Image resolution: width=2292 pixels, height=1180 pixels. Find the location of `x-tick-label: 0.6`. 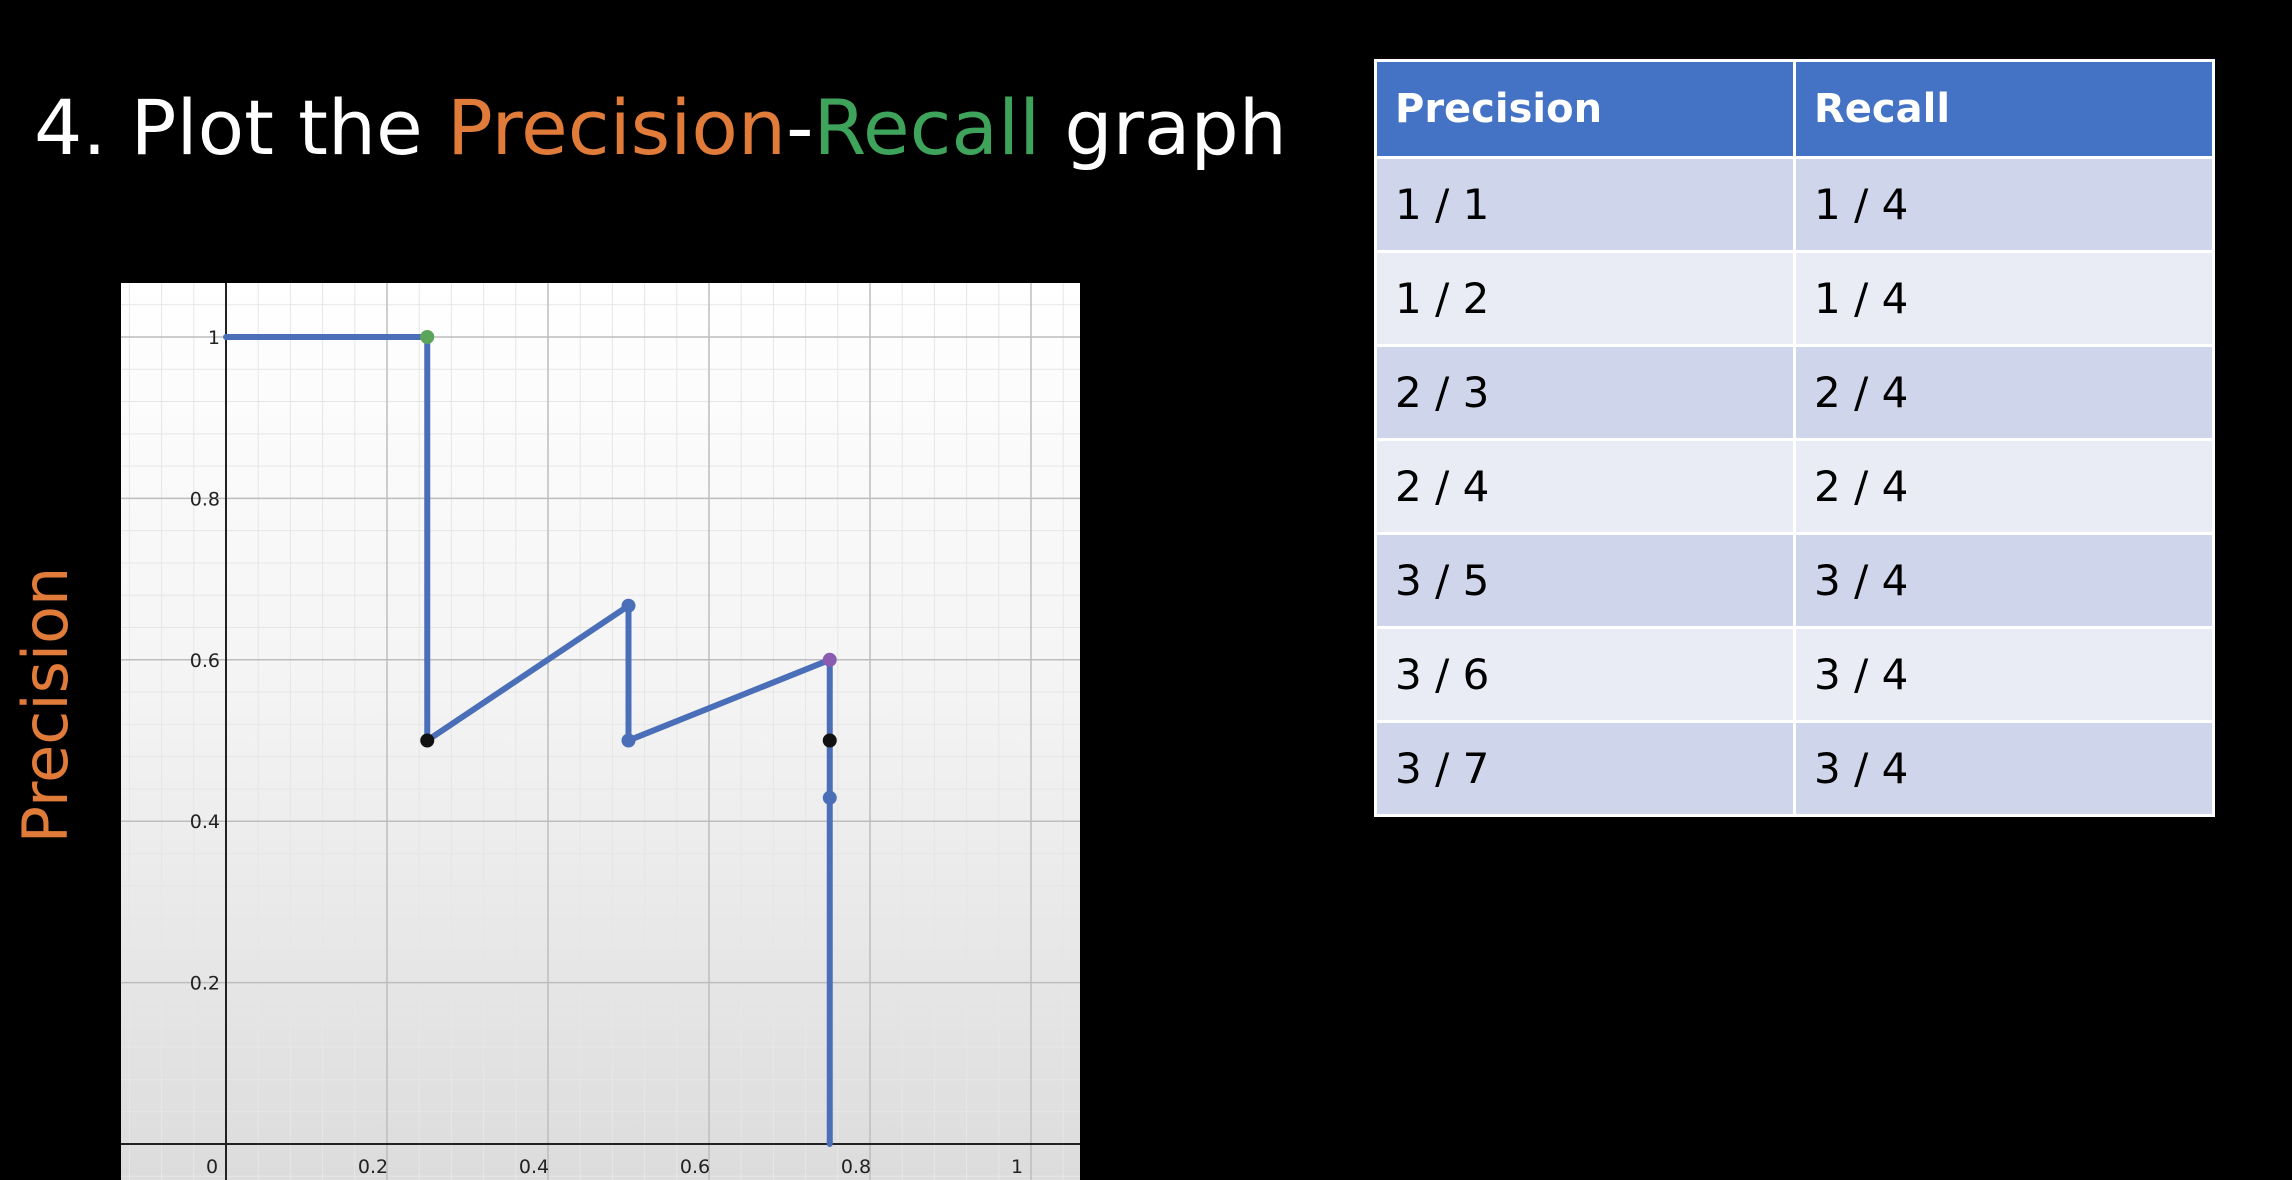

x-tick-label: 0.6 is located at coordinates (695, 1167).